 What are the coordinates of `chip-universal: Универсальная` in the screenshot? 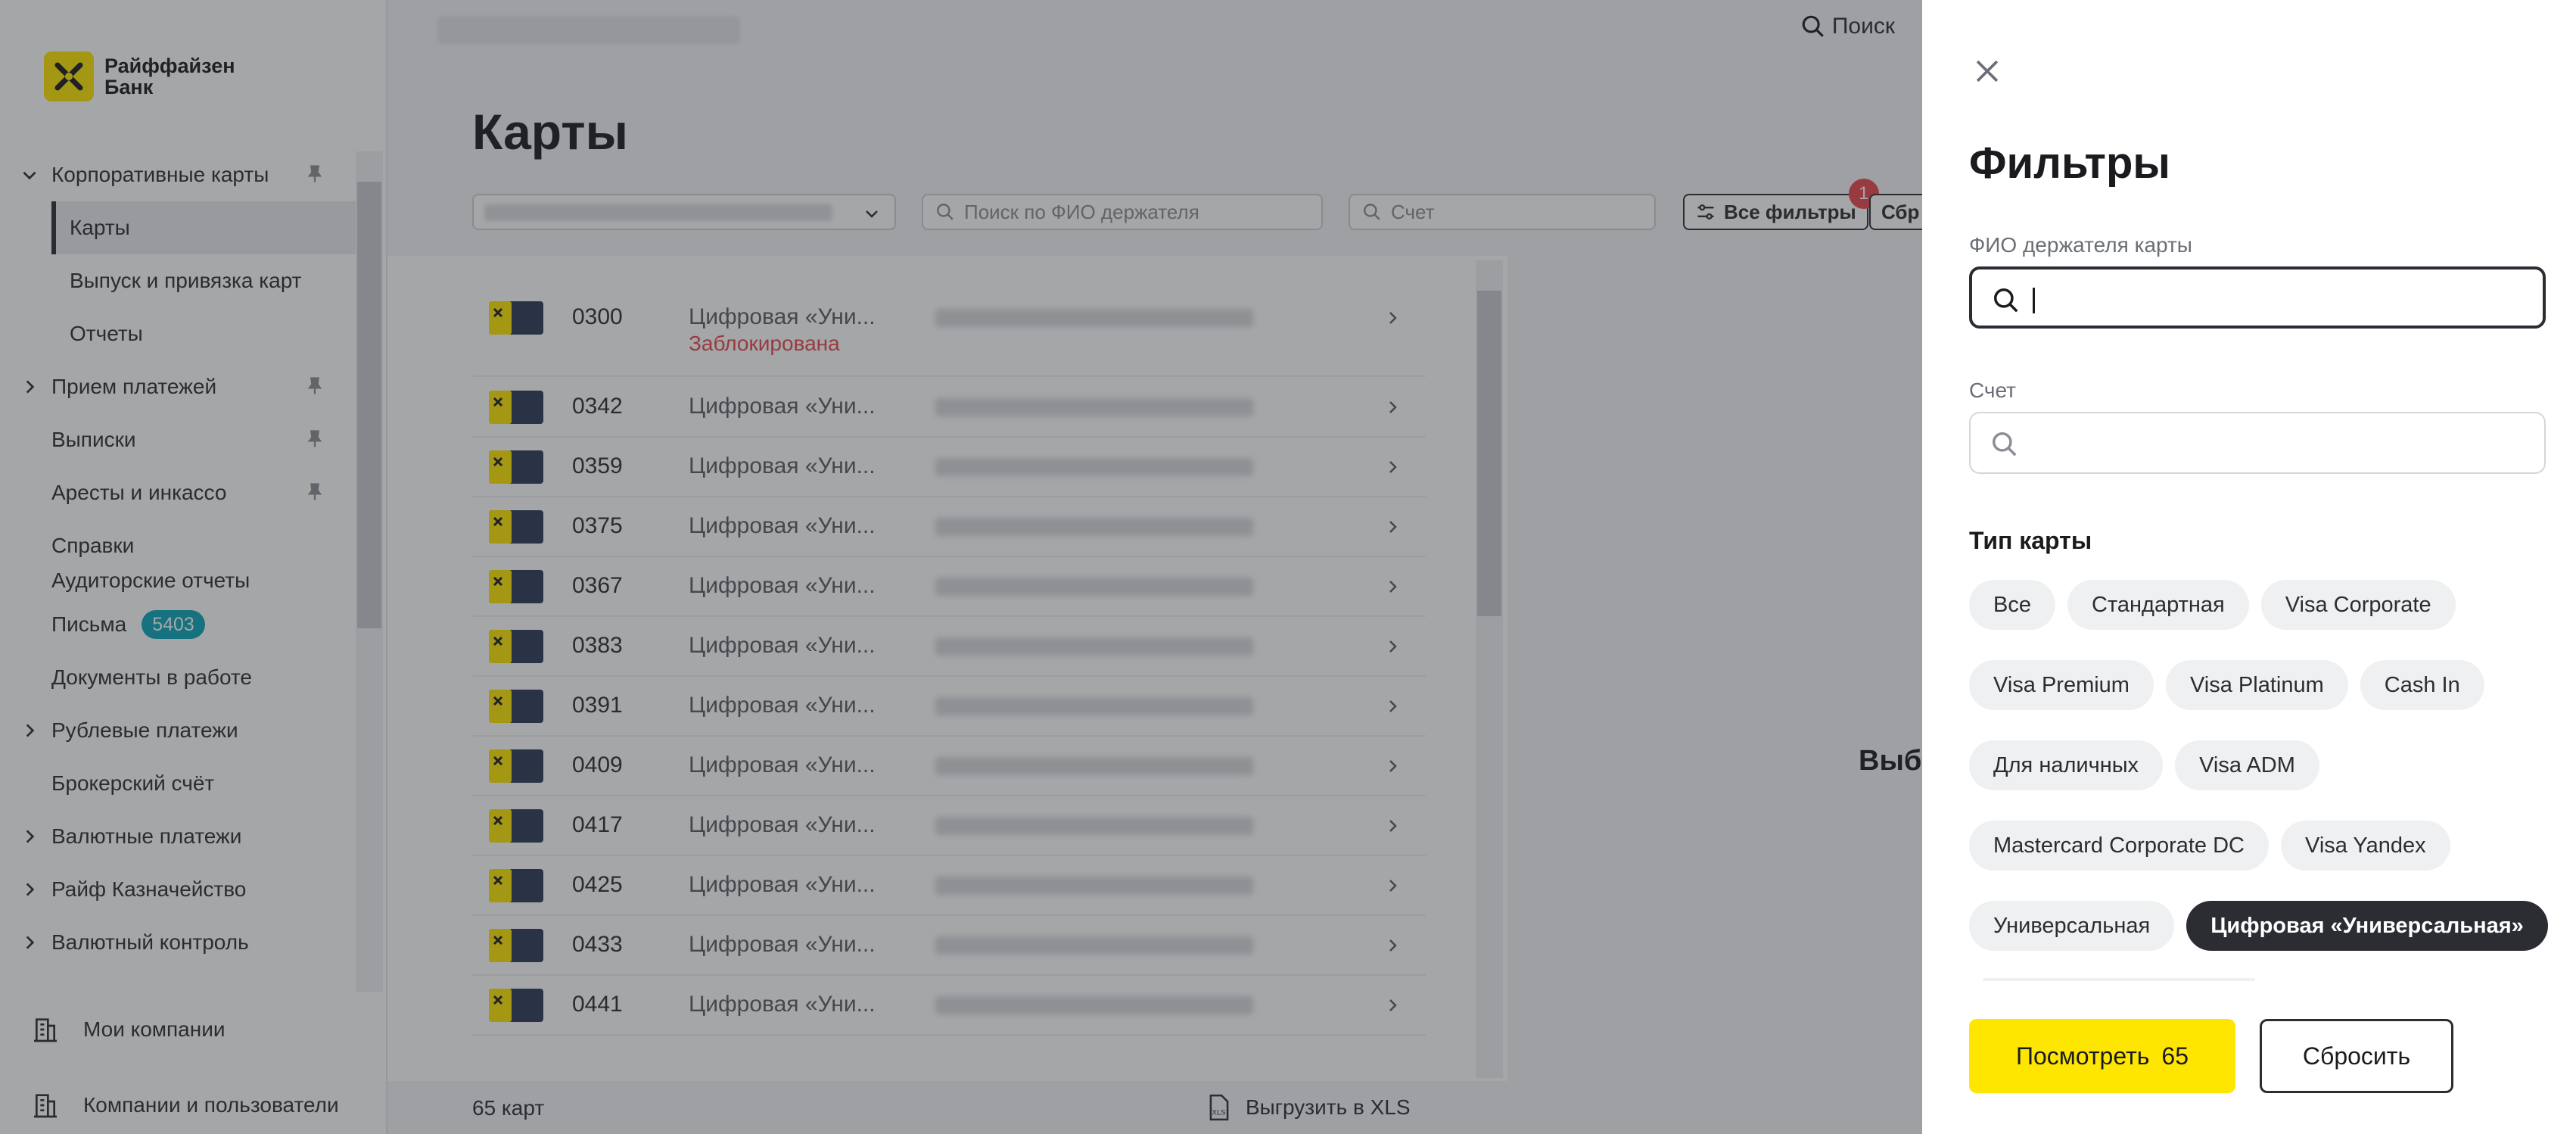 It's located at (2072, 926).